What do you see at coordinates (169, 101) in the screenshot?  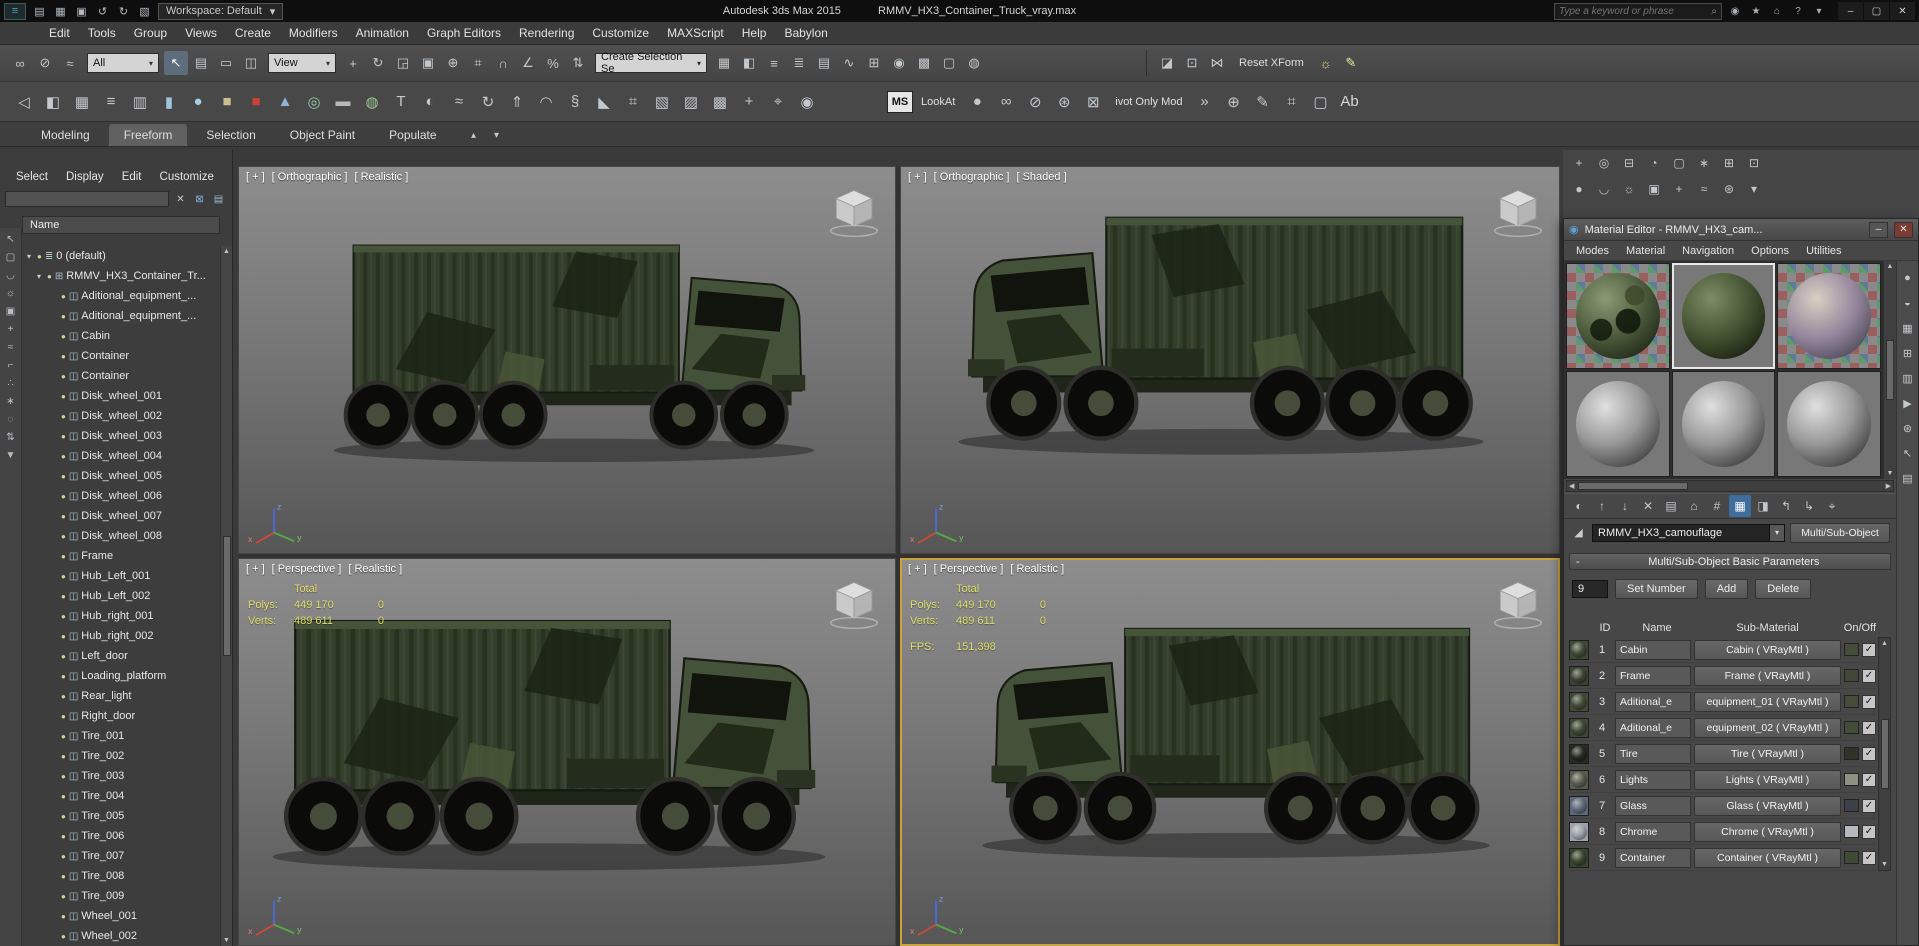 I see `cylinder-primitive-icon: ▮` at bounding box center [169, 101].